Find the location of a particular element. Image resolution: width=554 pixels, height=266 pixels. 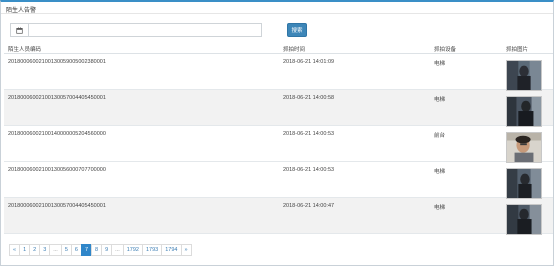

filter-bar: 搜索 is located at coordinates (160, 30).